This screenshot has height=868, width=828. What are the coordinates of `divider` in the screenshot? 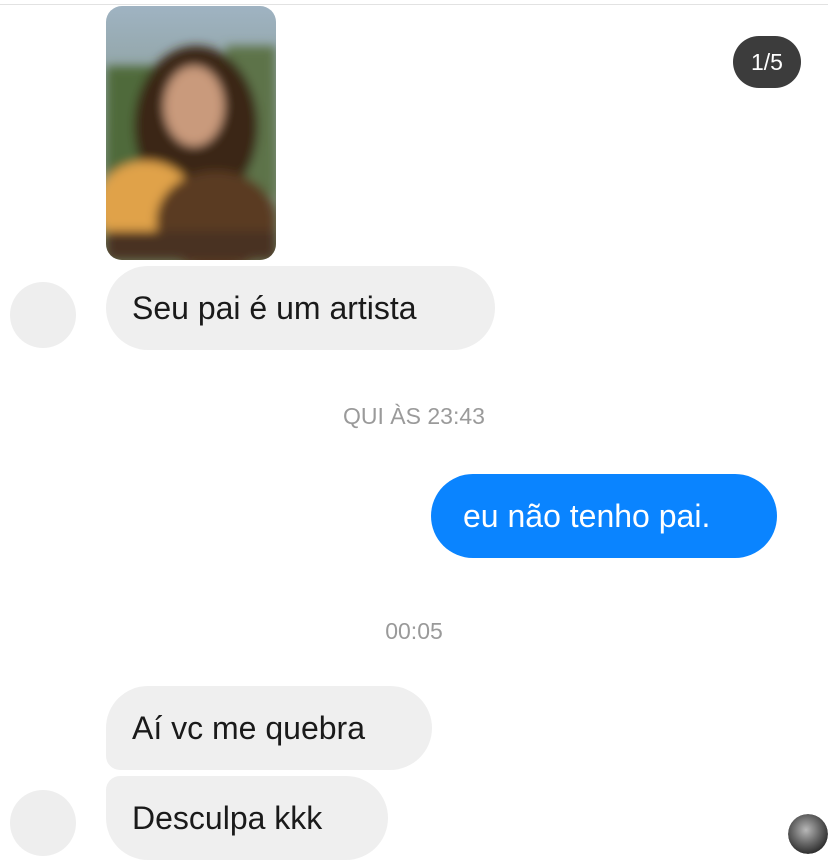 It's located at (414, 4).